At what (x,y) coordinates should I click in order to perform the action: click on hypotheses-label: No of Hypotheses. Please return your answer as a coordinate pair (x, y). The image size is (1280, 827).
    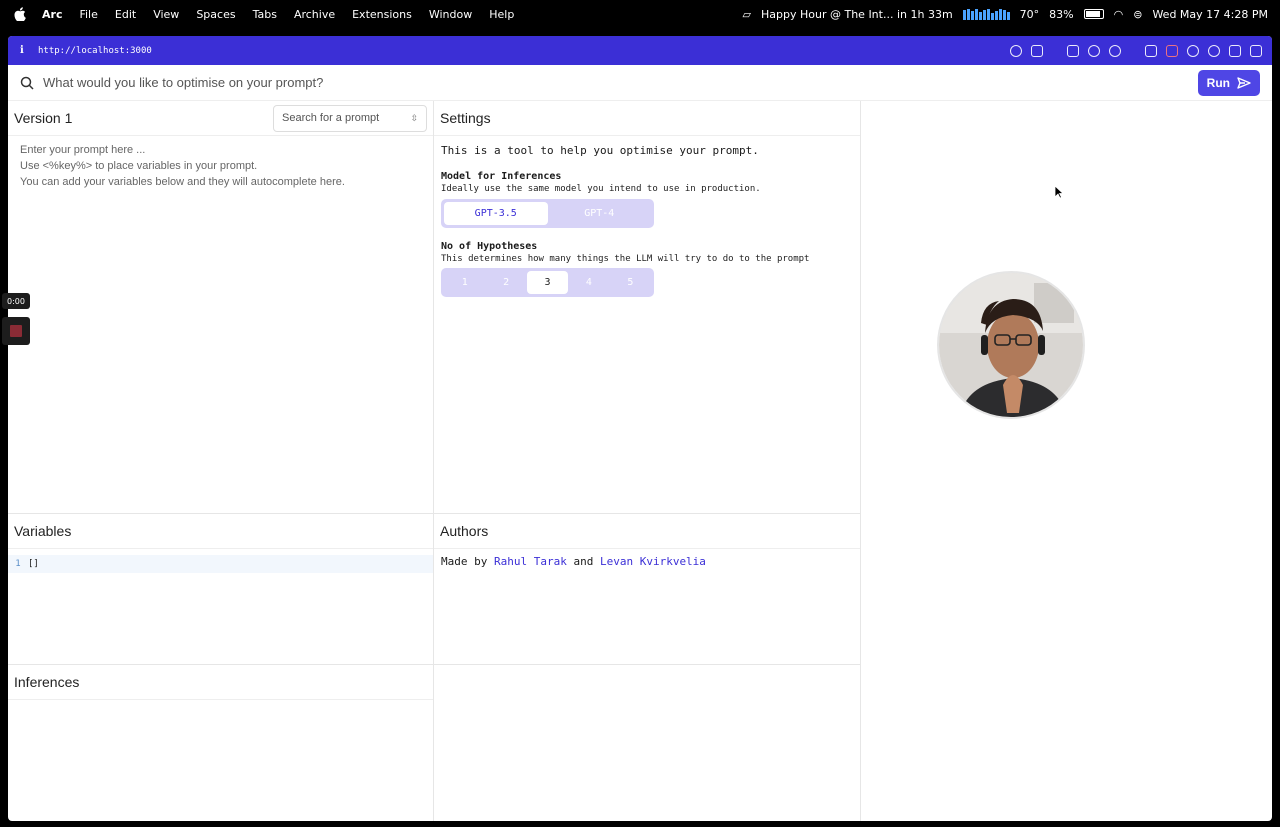
    Looking at the image, I should click on (489, 246).